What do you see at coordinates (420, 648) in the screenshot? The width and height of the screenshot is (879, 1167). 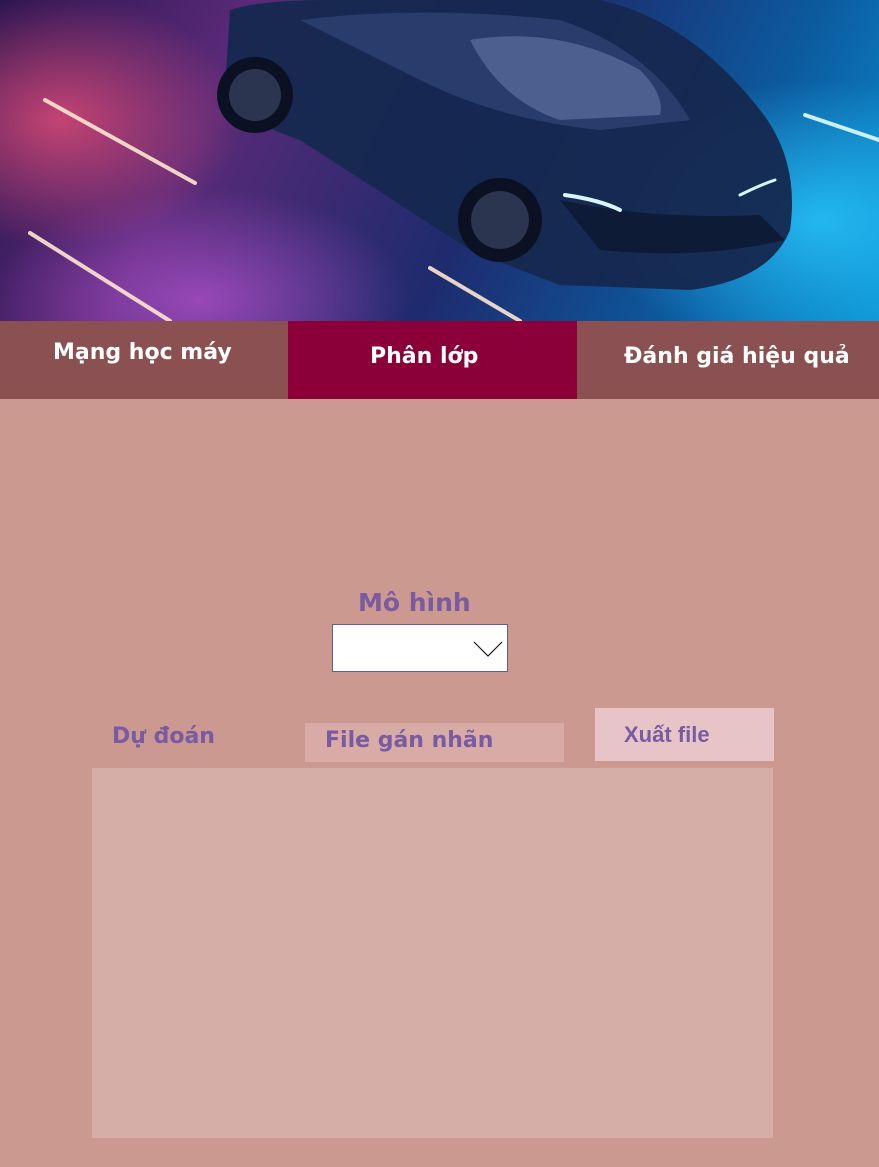 I see `model-dropdown` at bounding box center [420, 648].